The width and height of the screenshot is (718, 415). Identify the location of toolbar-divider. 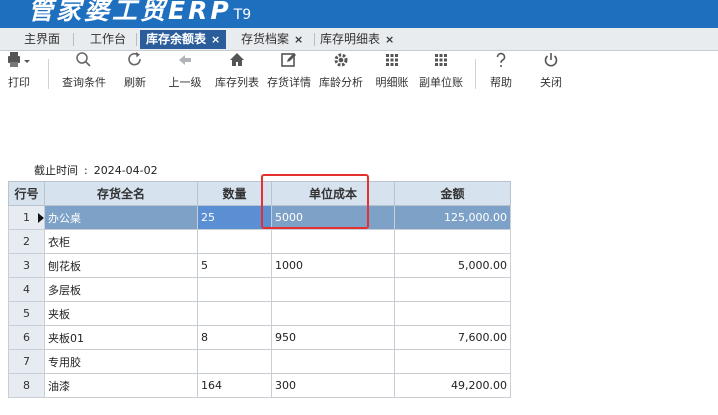
(48, 74).